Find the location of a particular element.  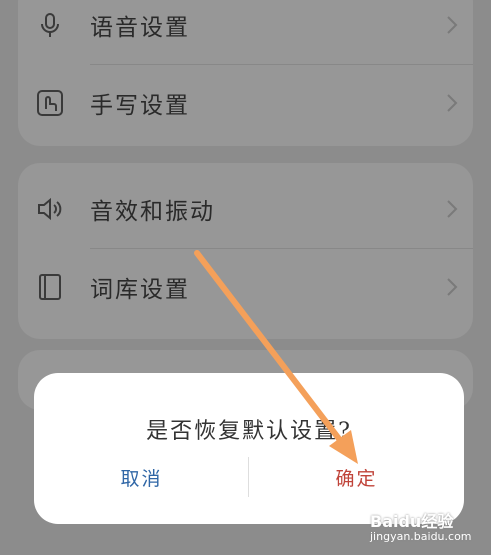

annotation-arrow is located at coordinates (276, 357).